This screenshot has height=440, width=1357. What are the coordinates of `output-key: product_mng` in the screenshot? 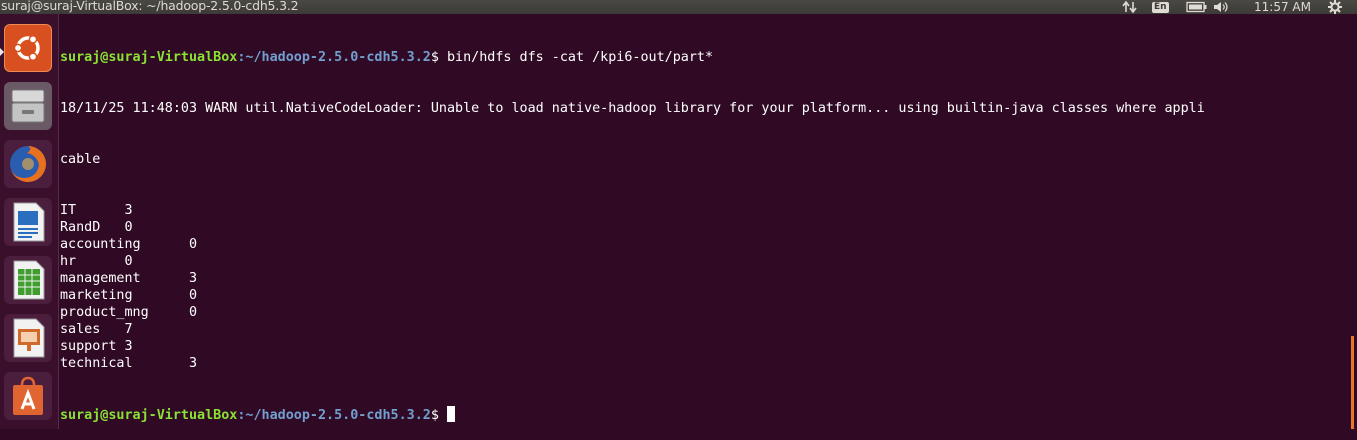 It's located at (104, 312).